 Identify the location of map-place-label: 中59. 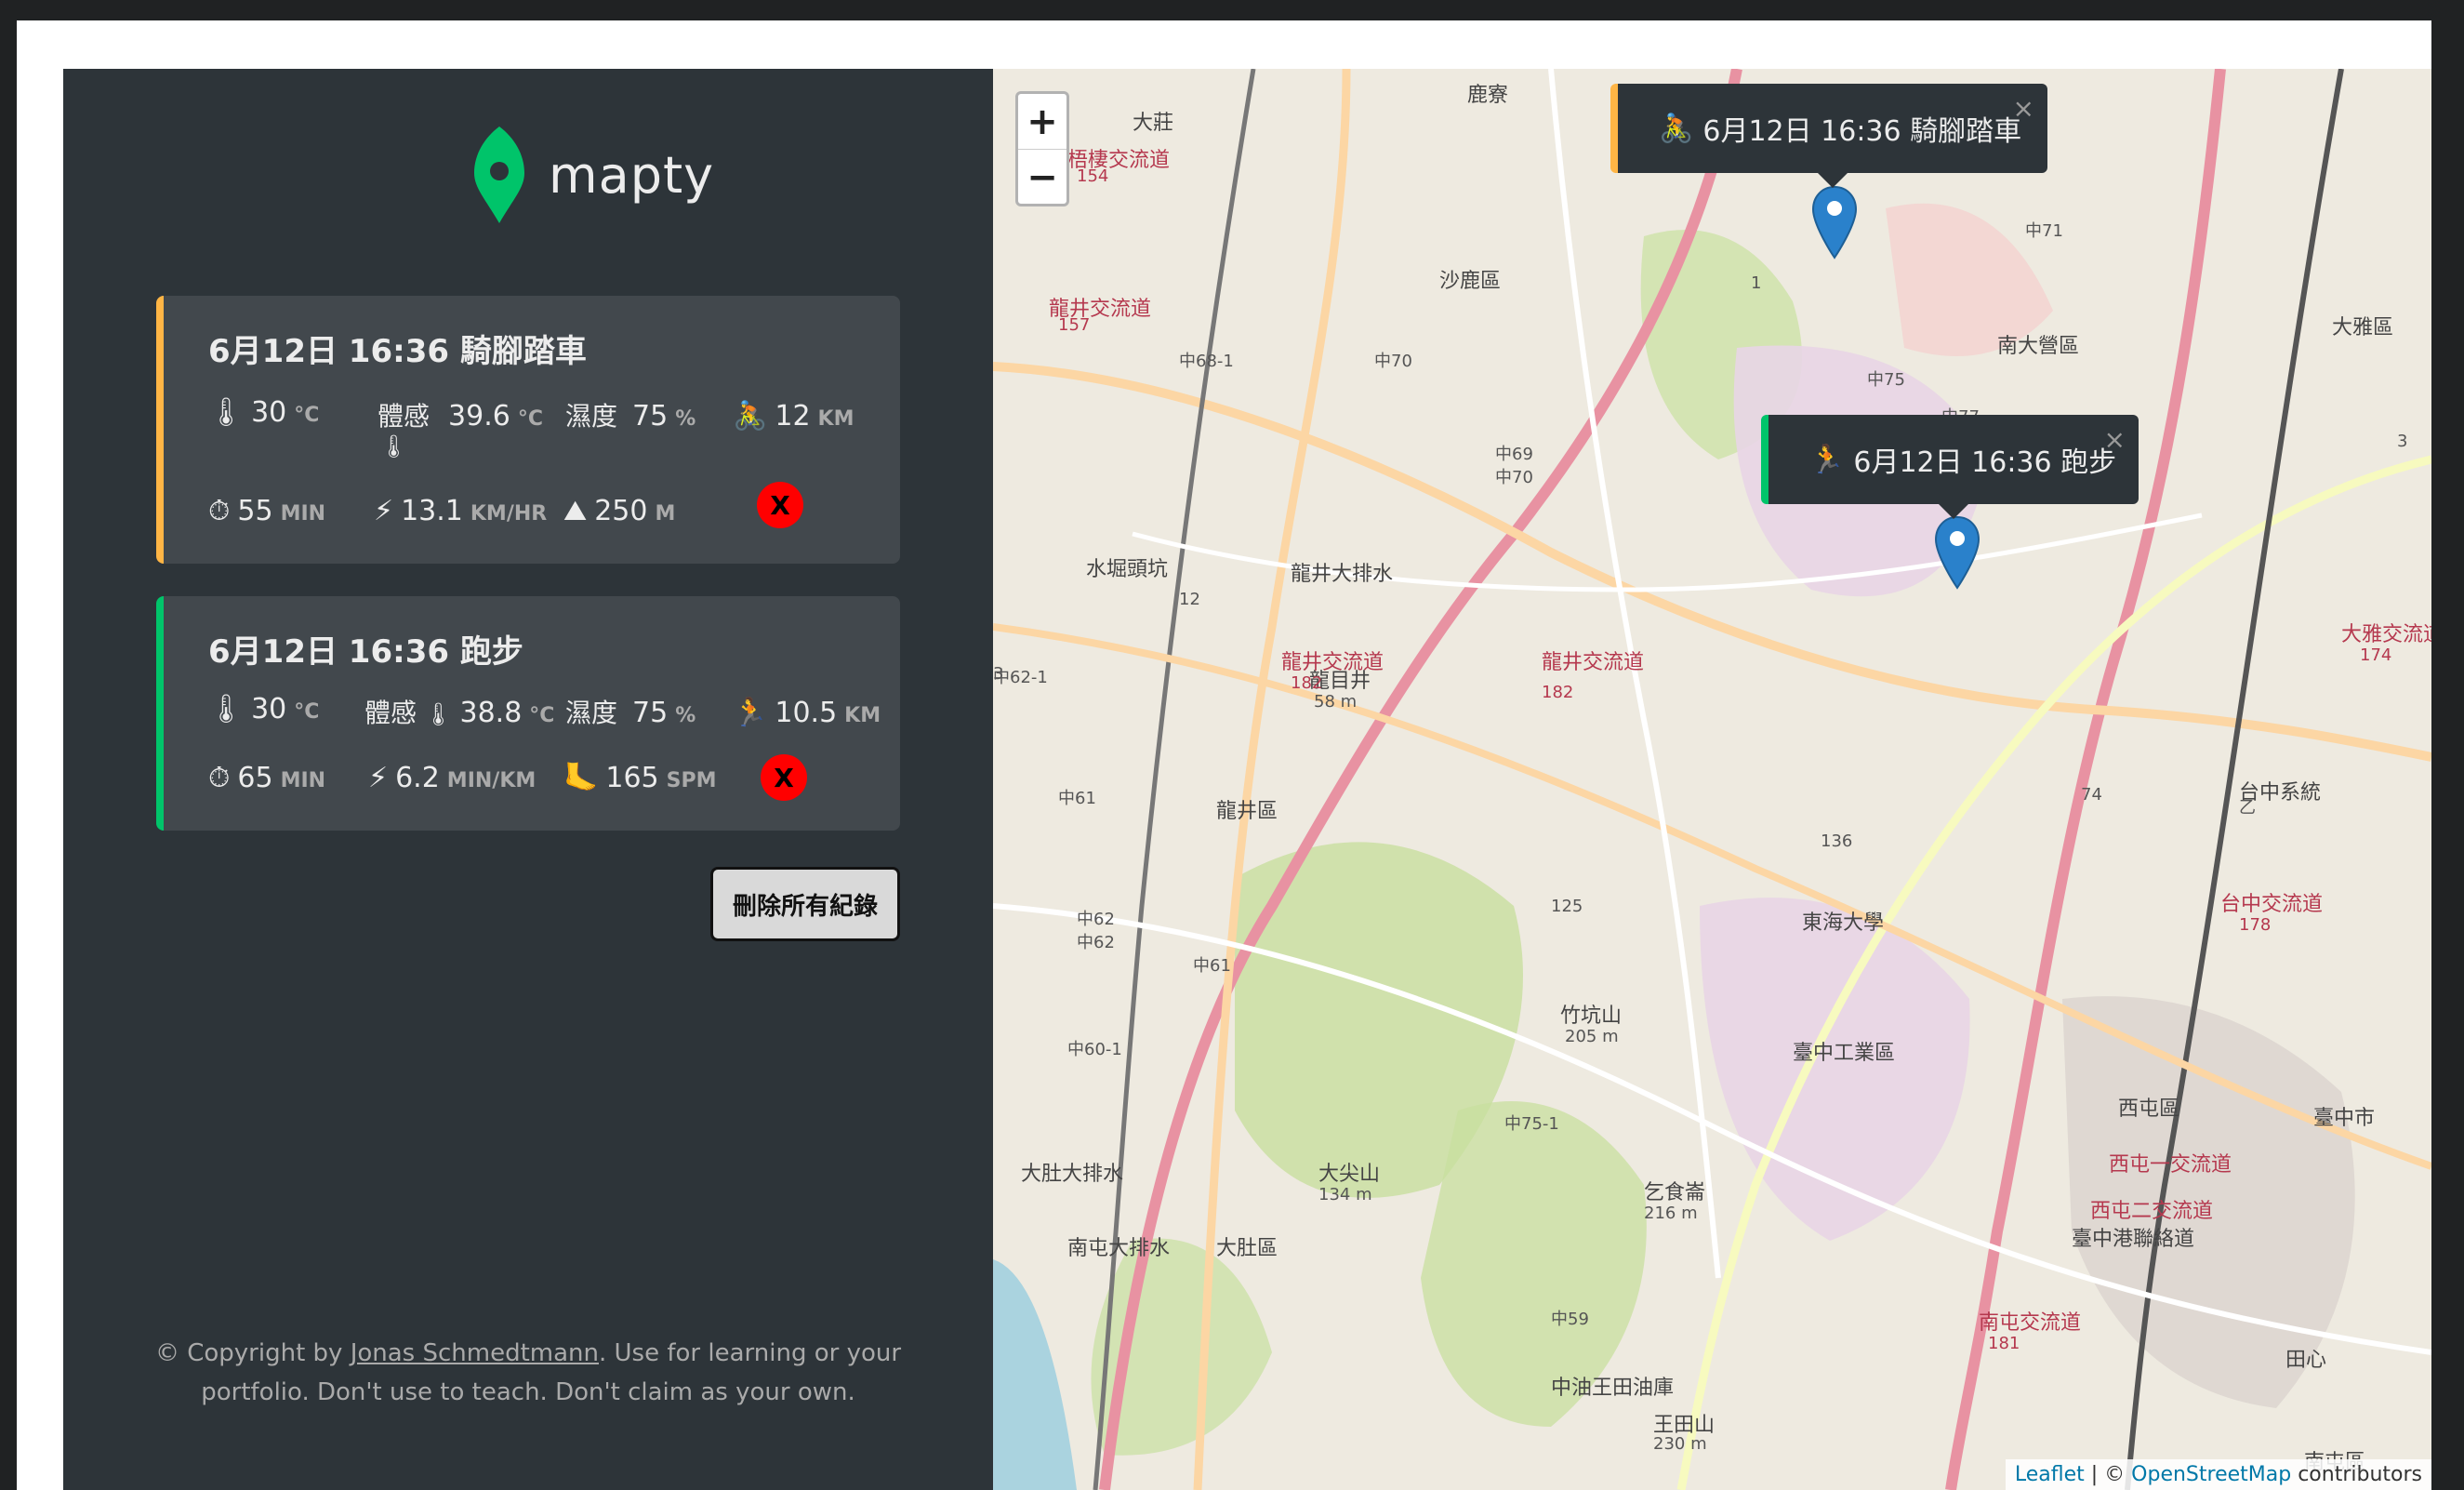
(1570, 1319).